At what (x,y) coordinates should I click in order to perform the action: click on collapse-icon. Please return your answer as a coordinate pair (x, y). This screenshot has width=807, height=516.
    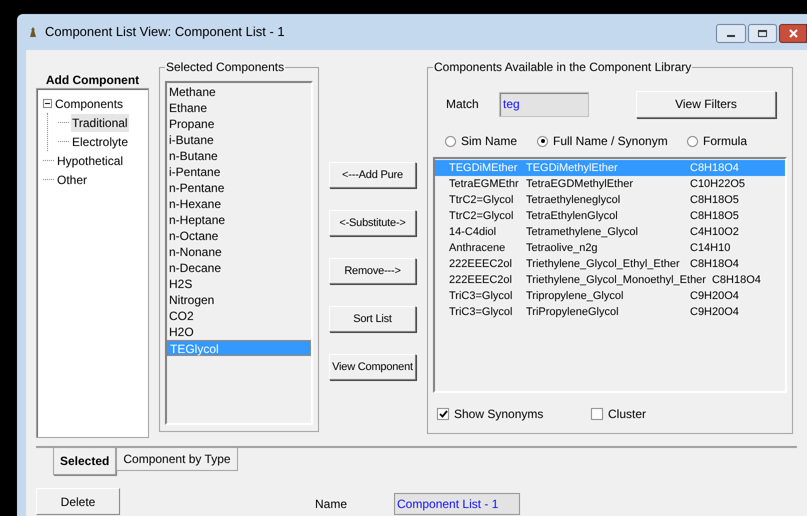
    Looking at the image, I should click on (47, 103).